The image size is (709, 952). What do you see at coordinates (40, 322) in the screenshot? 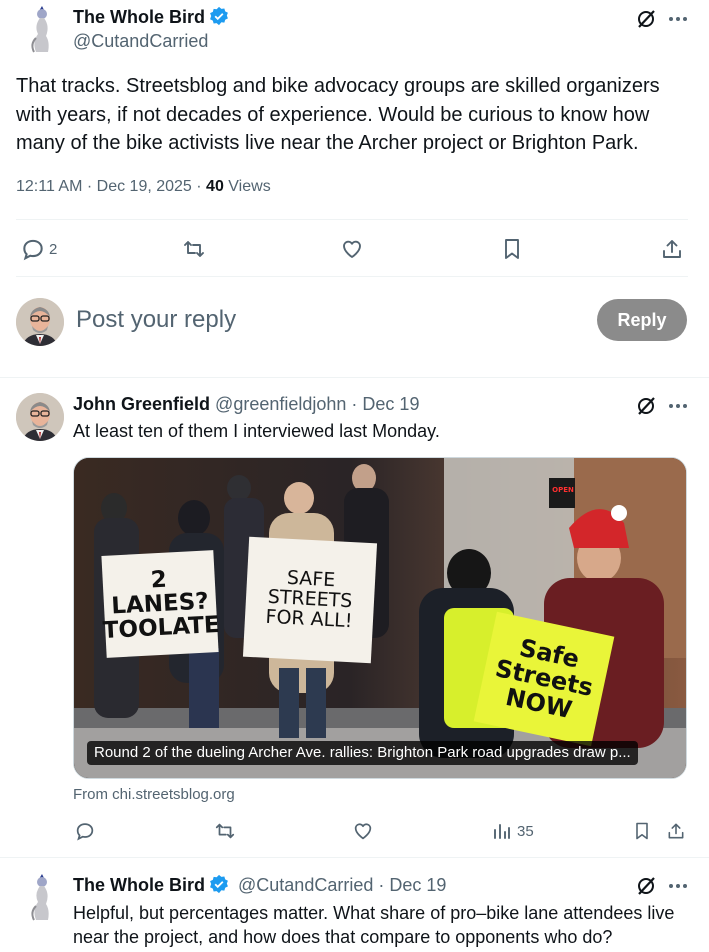
I see `user-avatar` at bounding box center [40, 322].